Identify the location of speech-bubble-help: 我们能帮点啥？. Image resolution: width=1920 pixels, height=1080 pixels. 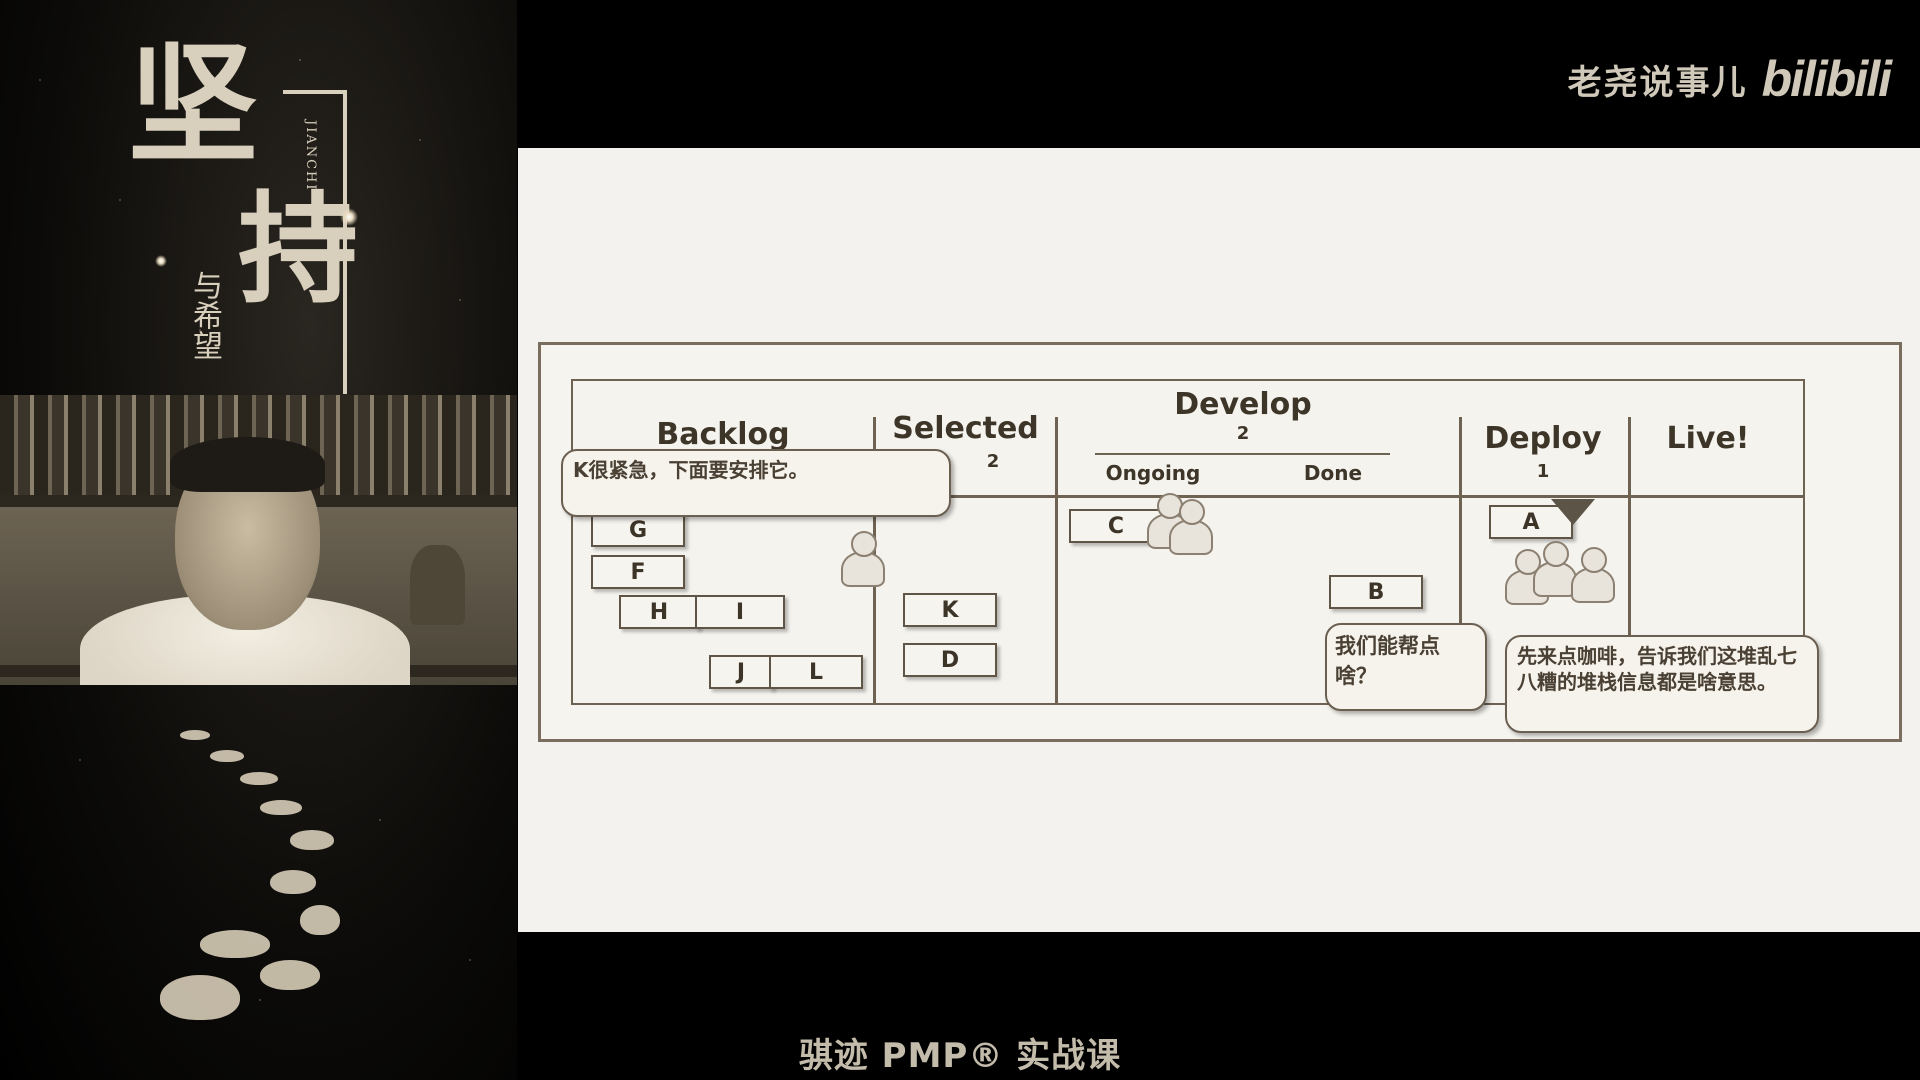
(1406, 667).